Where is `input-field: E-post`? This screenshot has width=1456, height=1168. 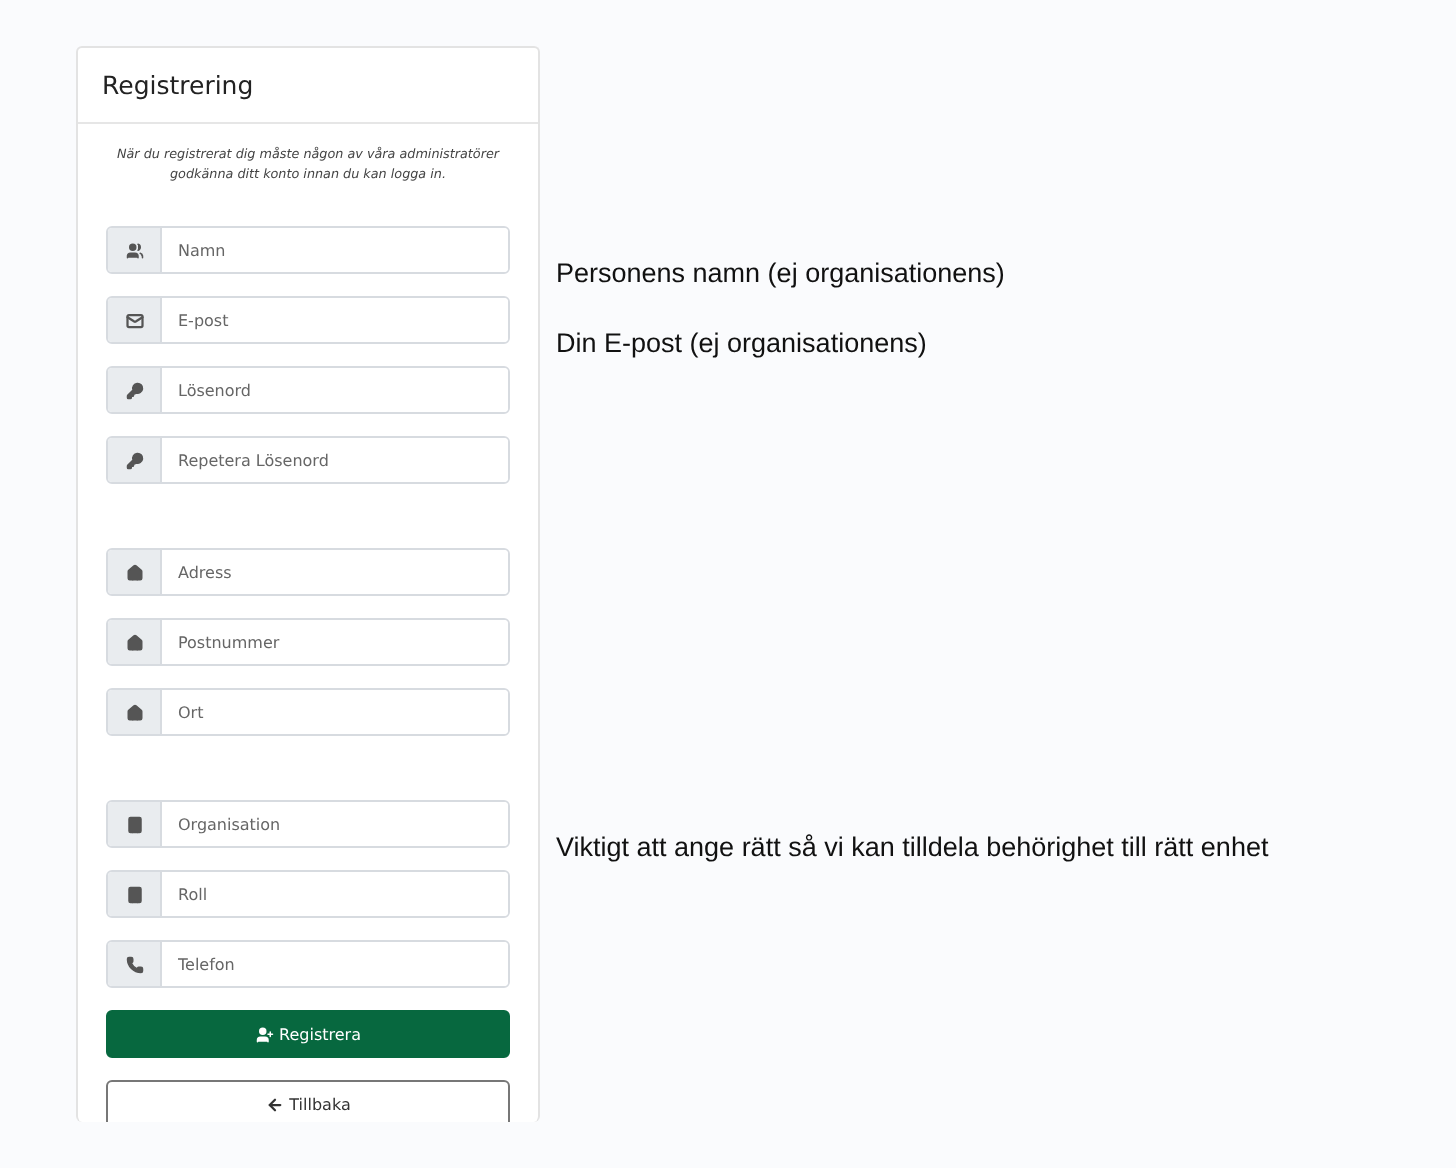
input-field: E-post is located at coordinates (308, 320).